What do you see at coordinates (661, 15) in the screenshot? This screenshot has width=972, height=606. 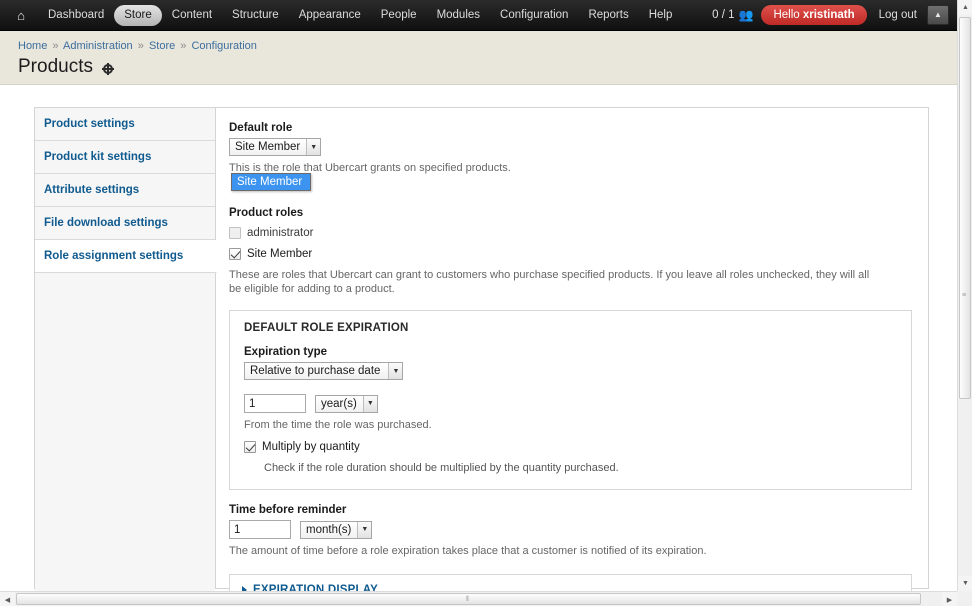 I see `nav-item-help: Help` at bounding box center [661, 15].